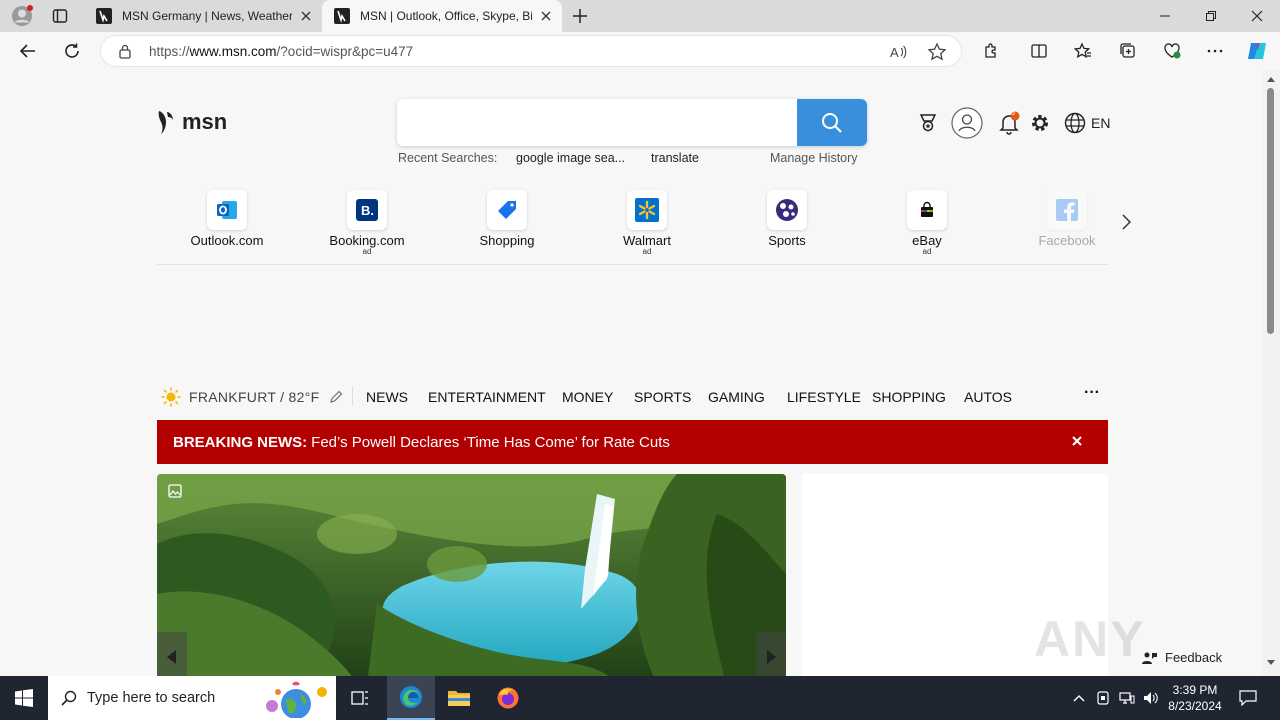  Describe the element at coordinates (1165, 16) in the screenshot. I see `minimize-button` at that location.